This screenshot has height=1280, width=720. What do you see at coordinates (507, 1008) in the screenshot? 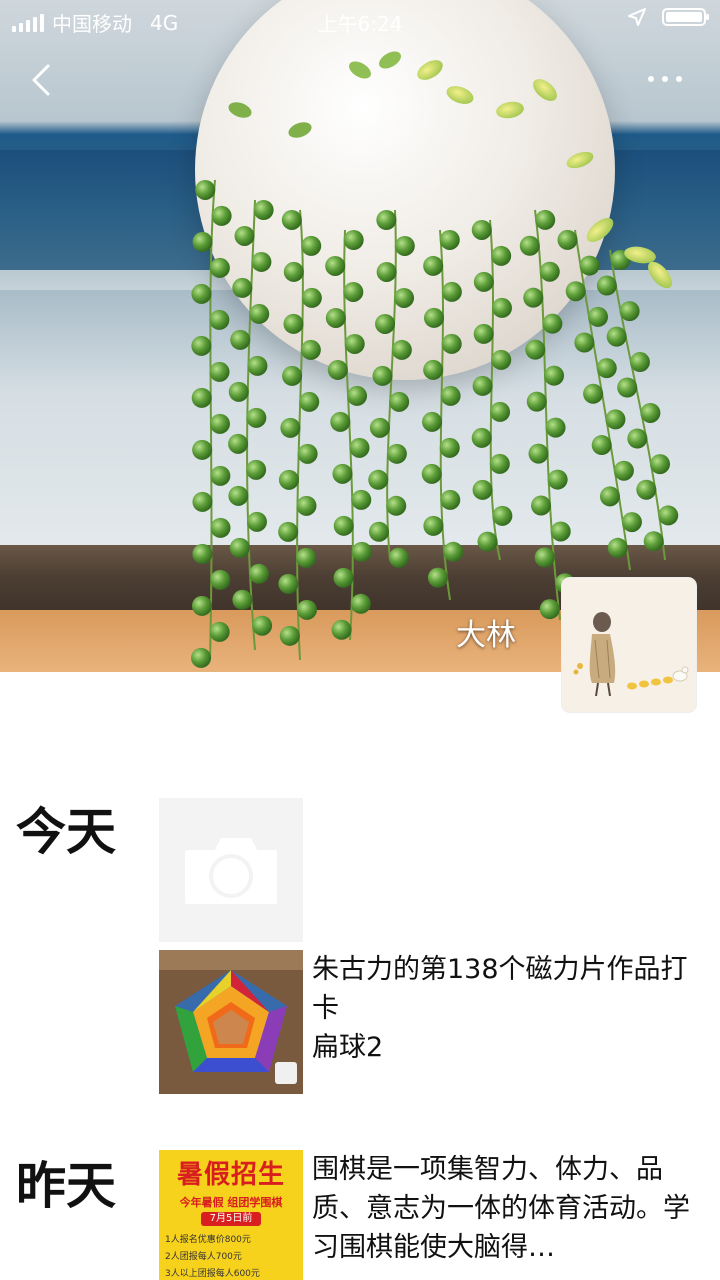
I see `post-text-magnetic-tiles: 朱古力的第138个磁力片作品打卡 扁球2` at bounding box center [507, 1008].